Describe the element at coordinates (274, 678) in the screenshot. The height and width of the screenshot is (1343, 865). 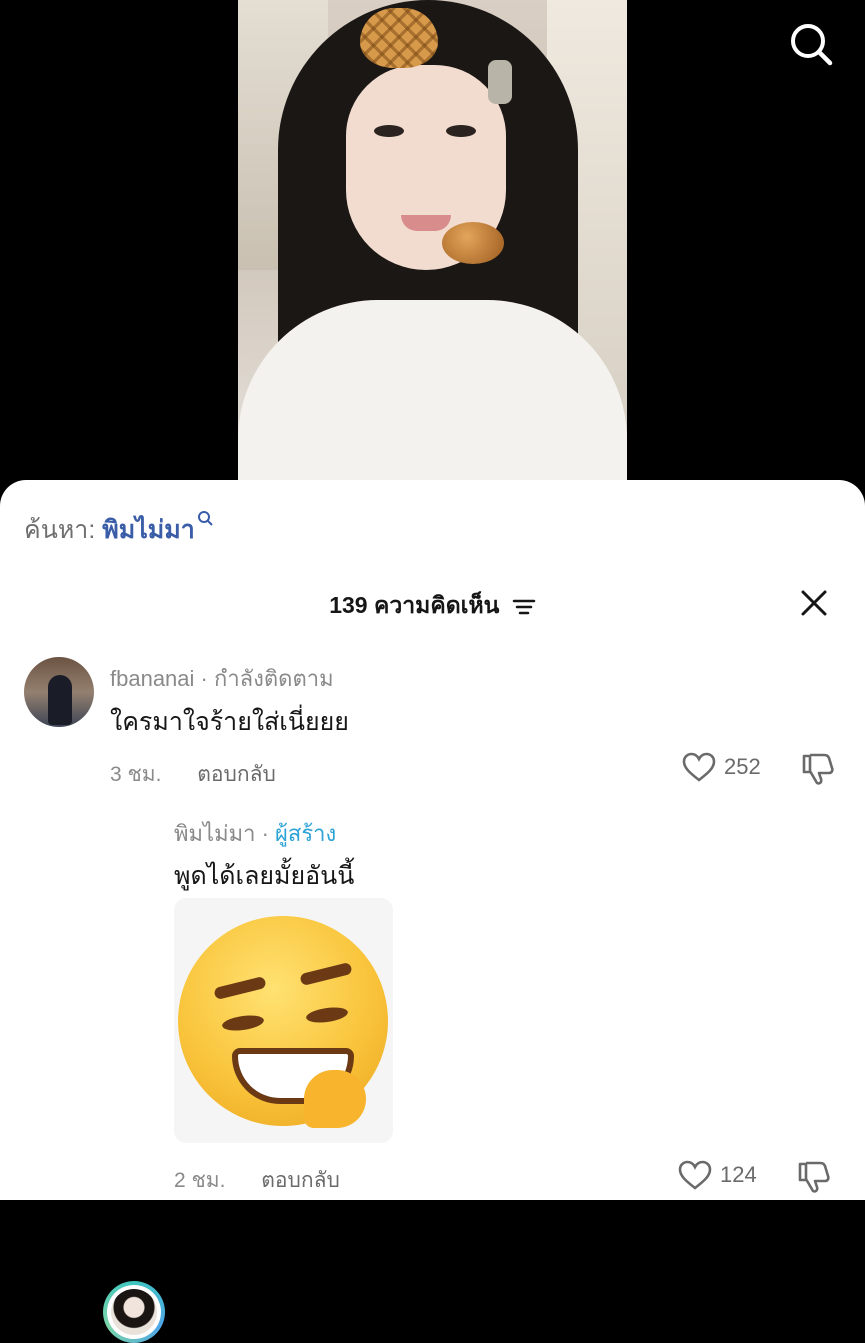
I see `following-status: กำลังติดตาม` at that location.